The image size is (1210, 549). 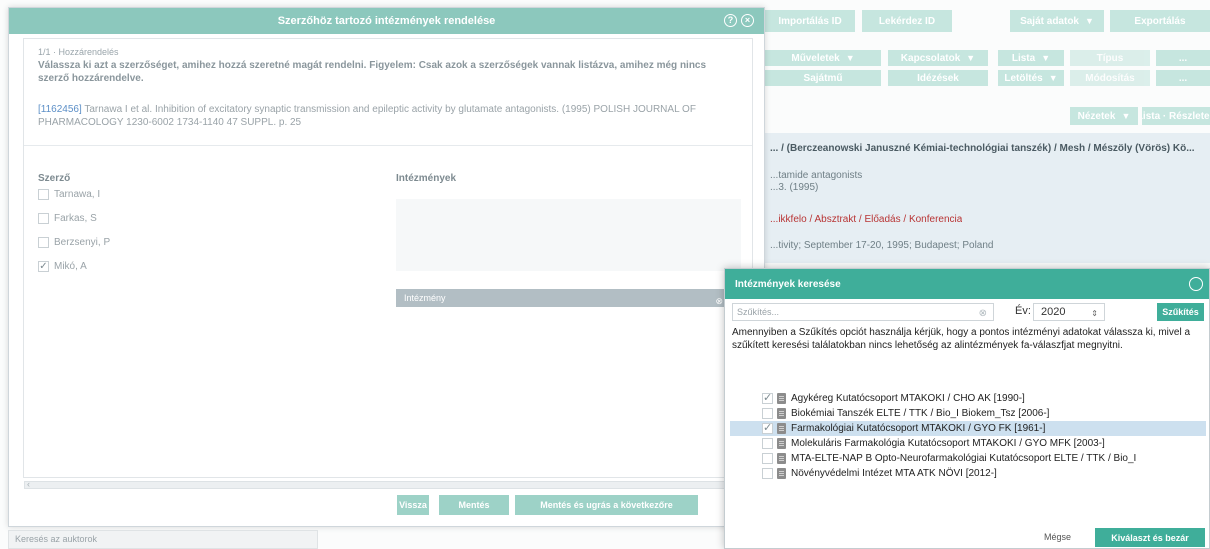 What do you see at coordinates (810, 21) in the screenshot?
I see `import-button: Importálás ID` at bounding box center [810, 21].